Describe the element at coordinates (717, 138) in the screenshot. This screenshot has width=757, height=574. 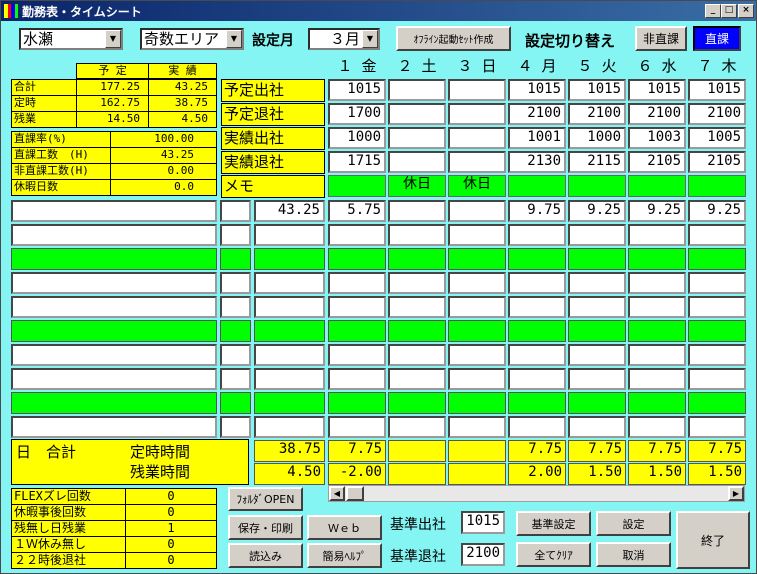
I see `time-cell: 1005` at that location.